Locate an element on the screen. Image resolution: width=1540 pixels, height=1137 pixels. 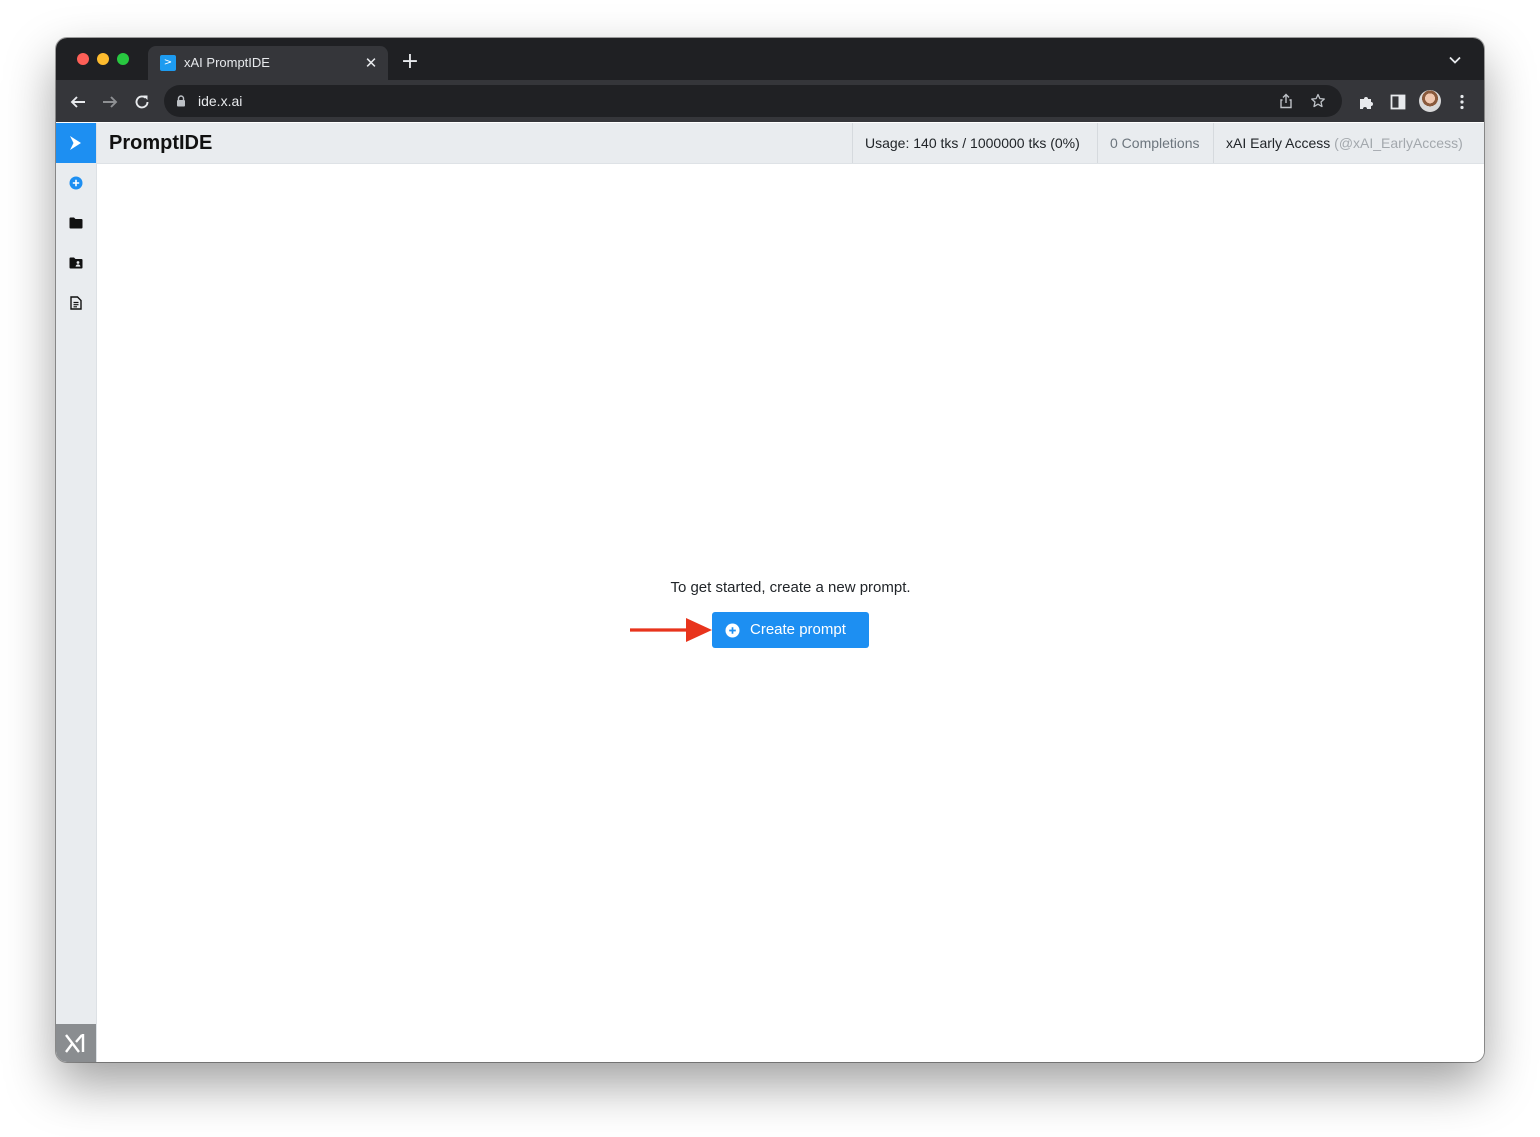
favicon-icon: > is located at coordinates (168, 63).